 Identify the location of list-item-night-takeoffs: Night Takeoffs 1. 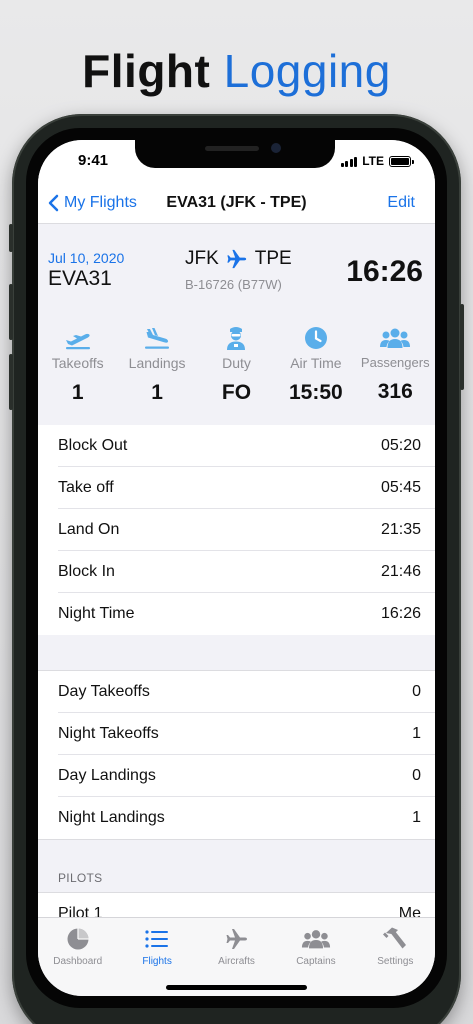
(236, 734).